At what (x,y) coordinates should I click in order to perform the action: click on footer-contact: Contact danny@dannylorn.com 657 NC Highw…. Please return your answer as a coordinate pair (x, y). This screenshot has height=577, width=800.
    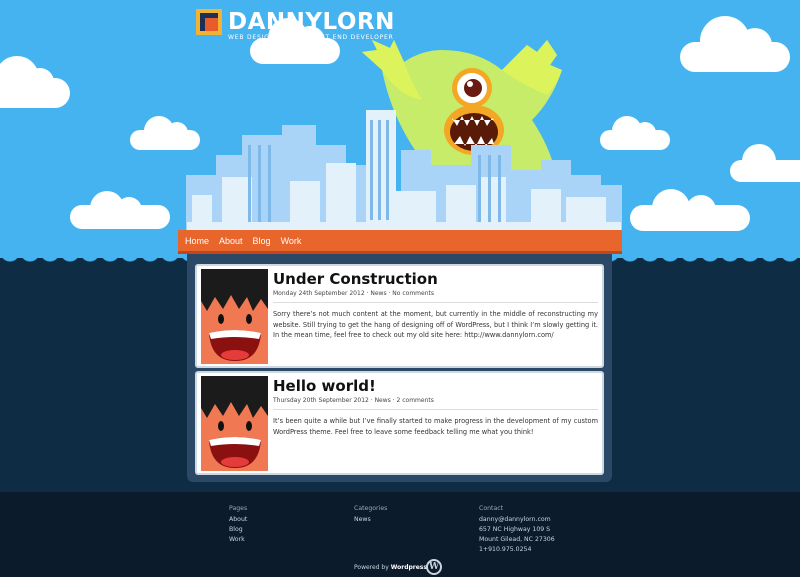
    Looking at the image, I should click on (517, 529).